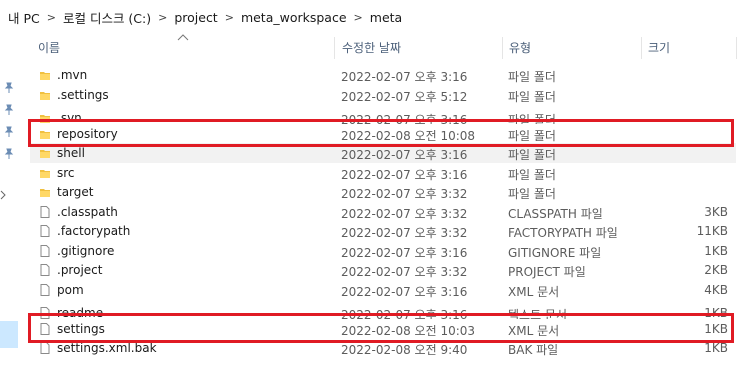  I want to click on file-name: .classpath, so click(87, 211).